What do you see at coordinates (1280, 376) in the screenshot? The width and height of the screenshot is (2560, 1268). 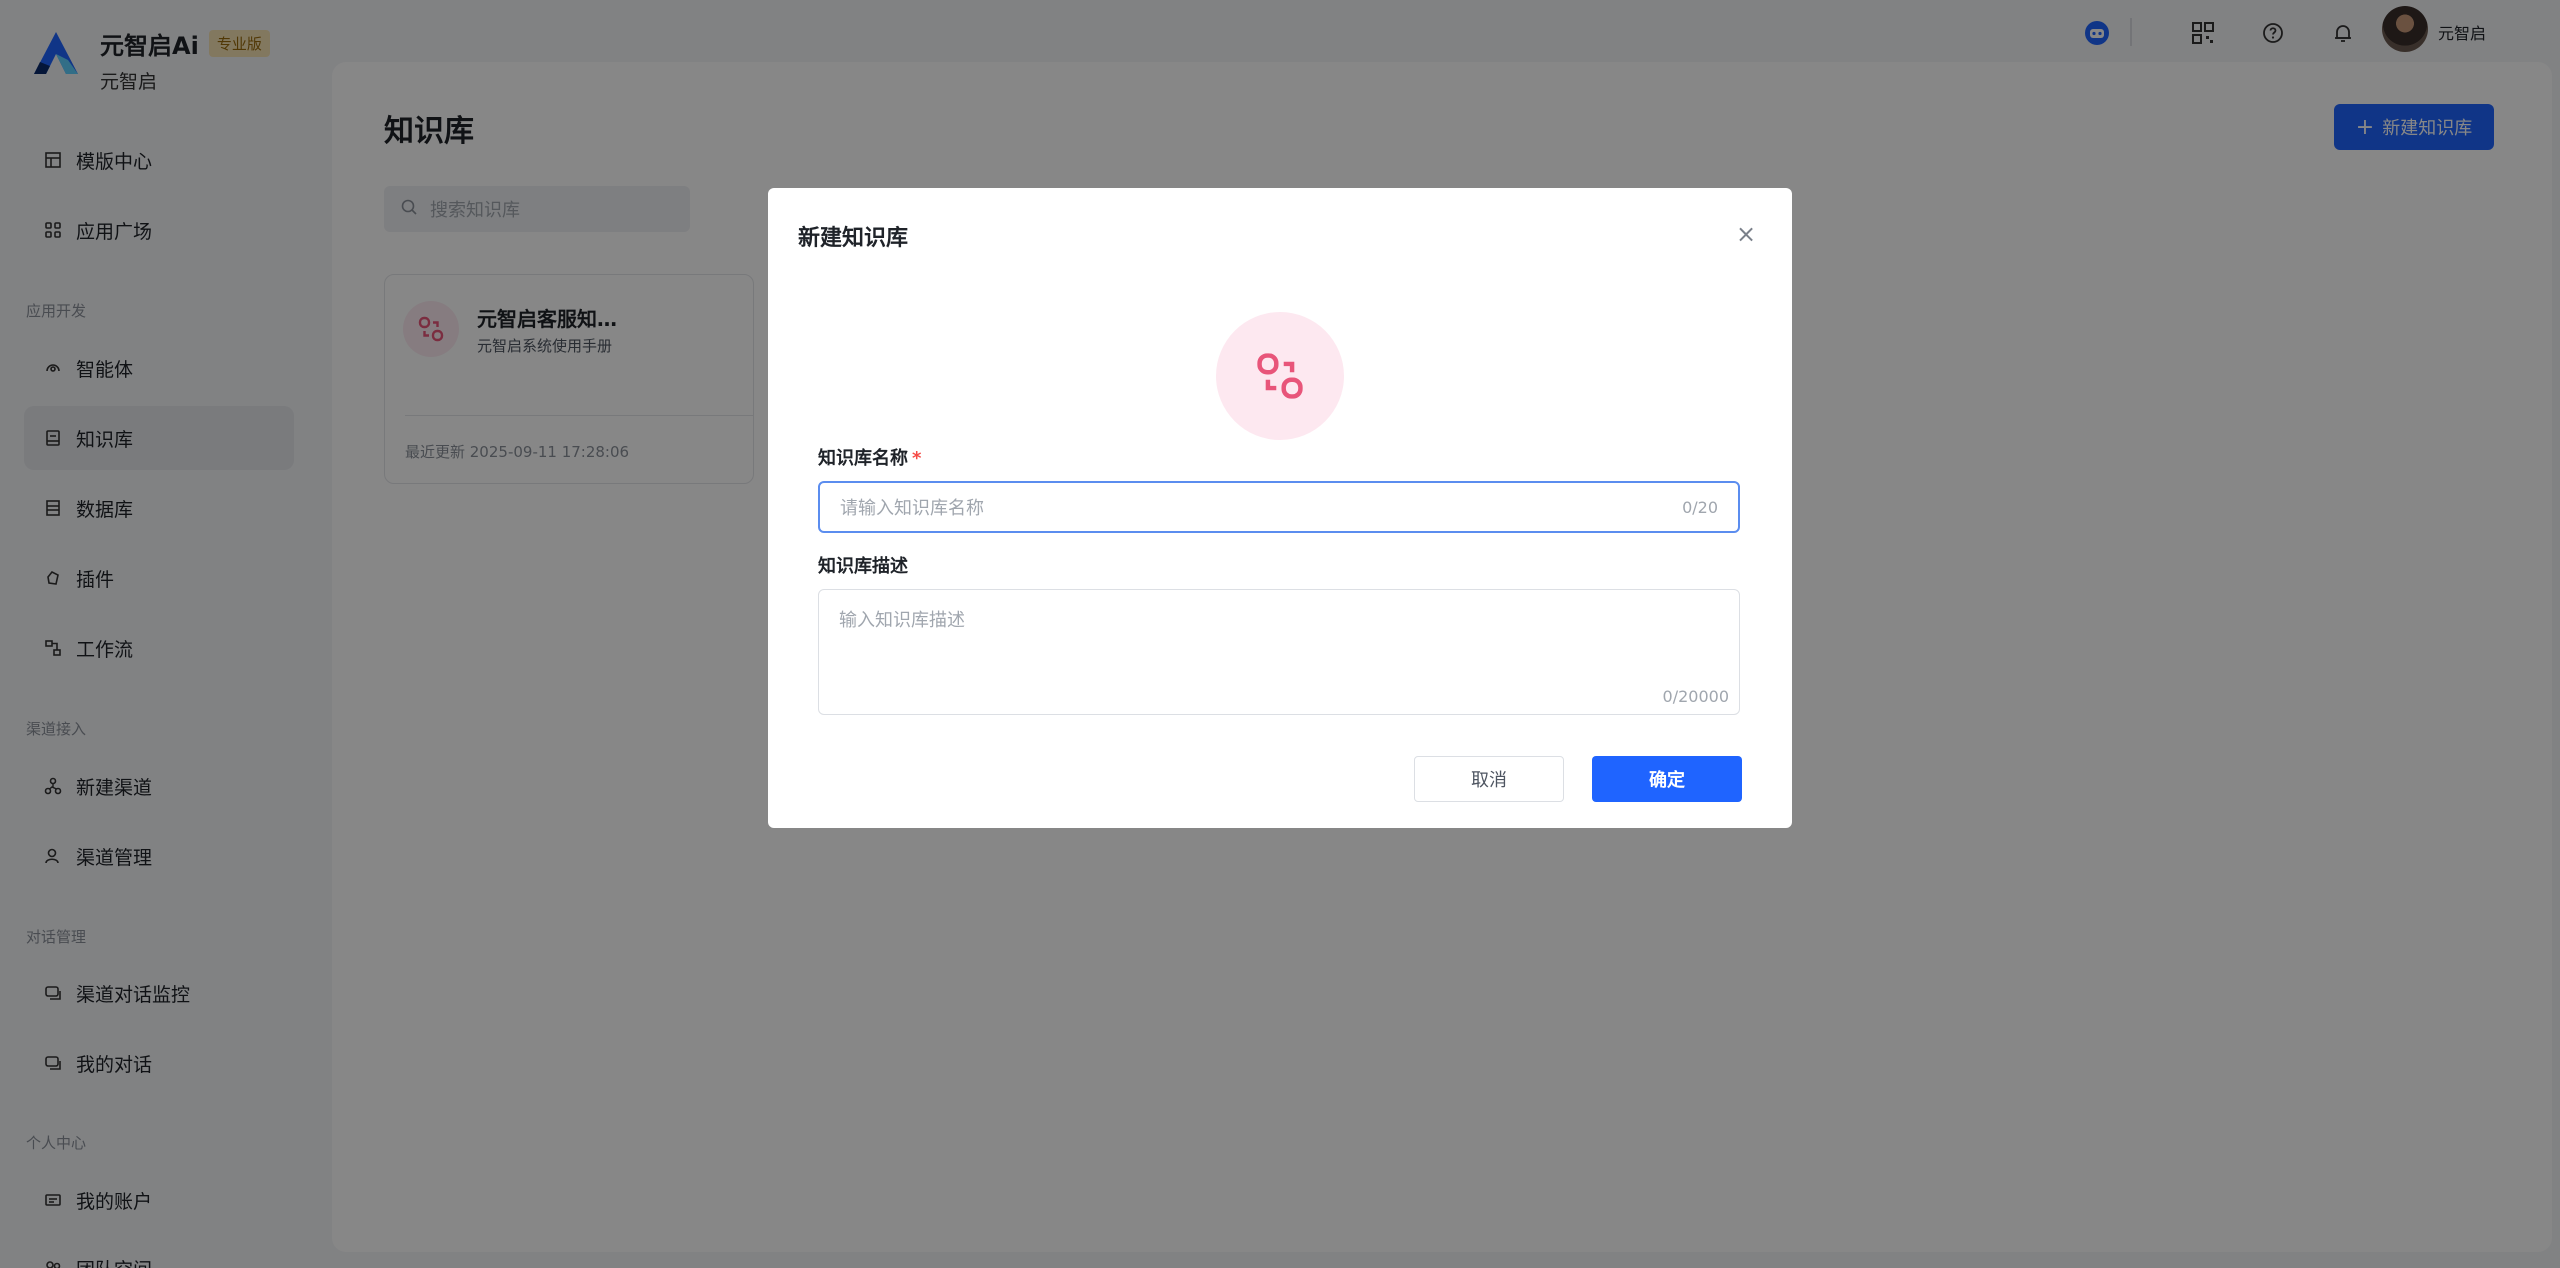 I see `knowledge-base-avatar` at bounding box center [1280, 376].